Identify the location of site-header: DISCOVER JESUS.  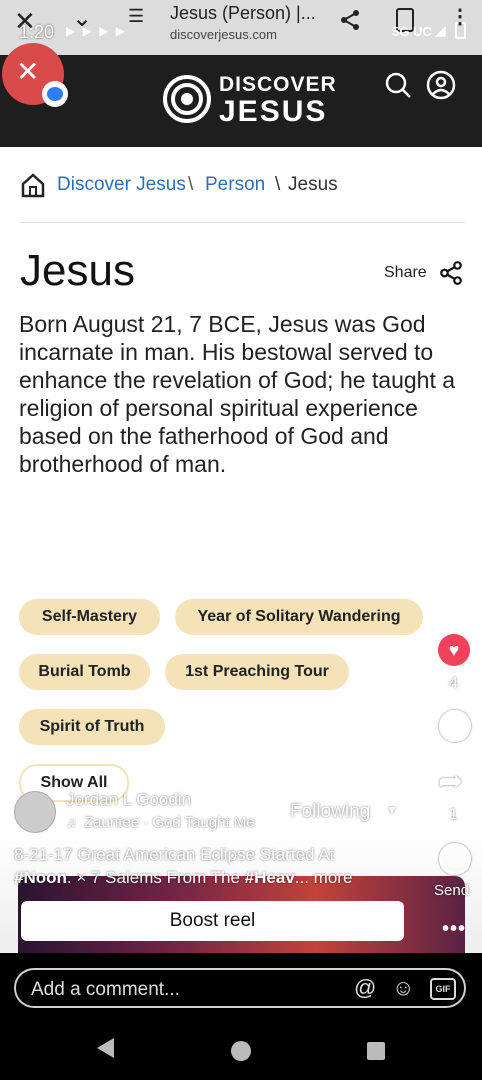
(241, 101).